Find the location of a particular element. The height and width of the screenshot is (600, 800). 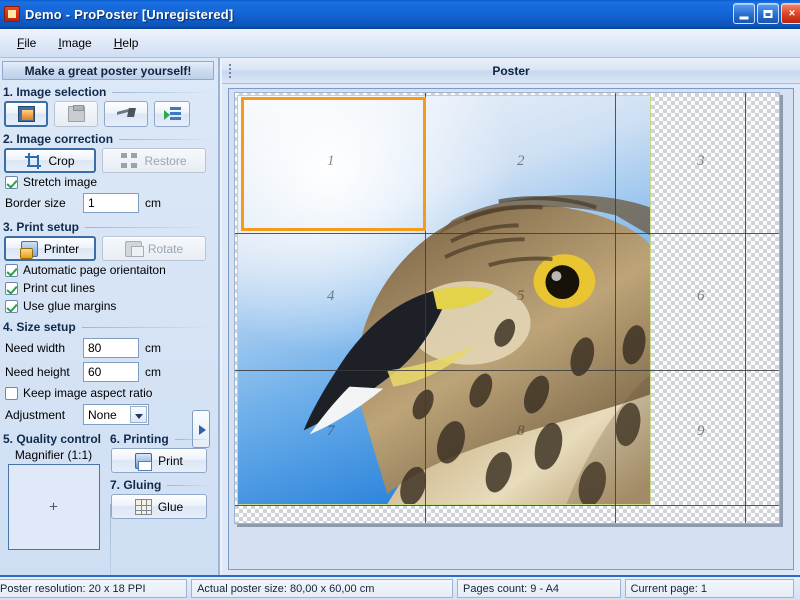

scanner-icon is located at coordinates (126, 114).